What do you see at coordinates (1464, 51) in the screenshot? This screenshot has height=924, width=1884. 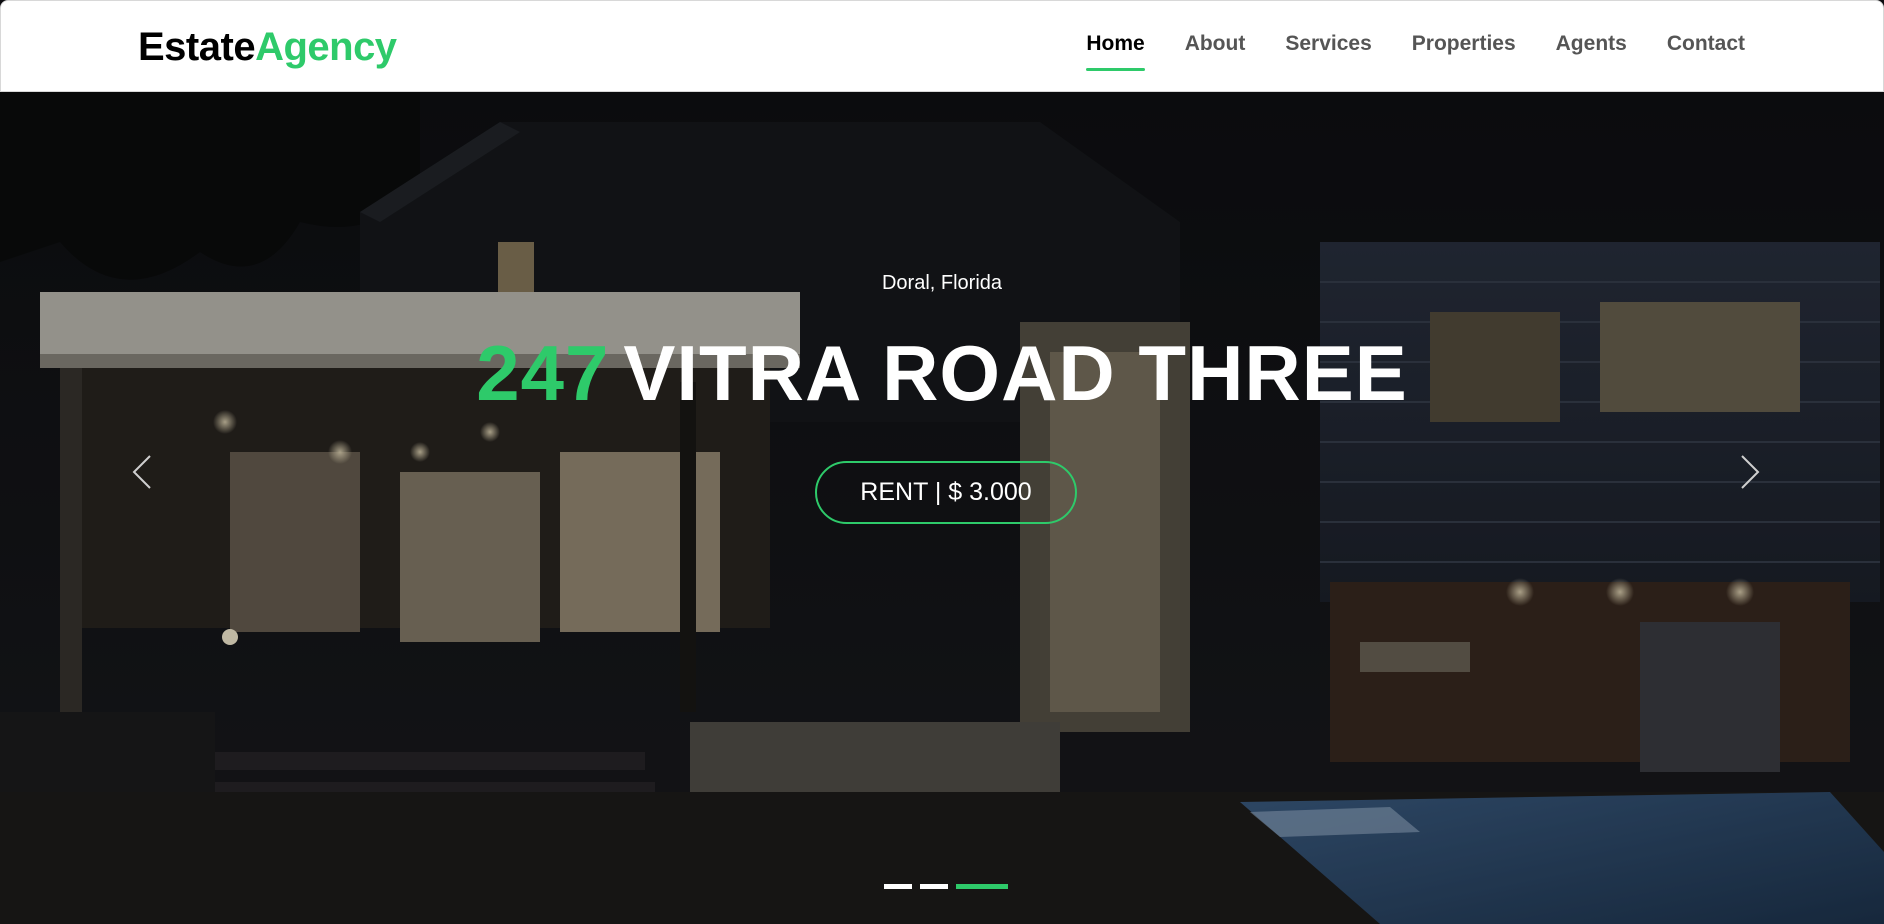 I see `nav-properties: Properties` at bounding box center [1464, 51].